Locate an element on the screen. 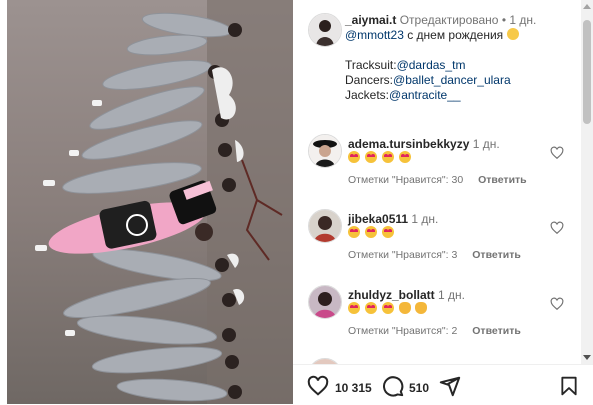 This screenshot has width=593, height=405. comment-header: zhuldyz_bollatt 1 дн. is located at coordinates (406, 295).